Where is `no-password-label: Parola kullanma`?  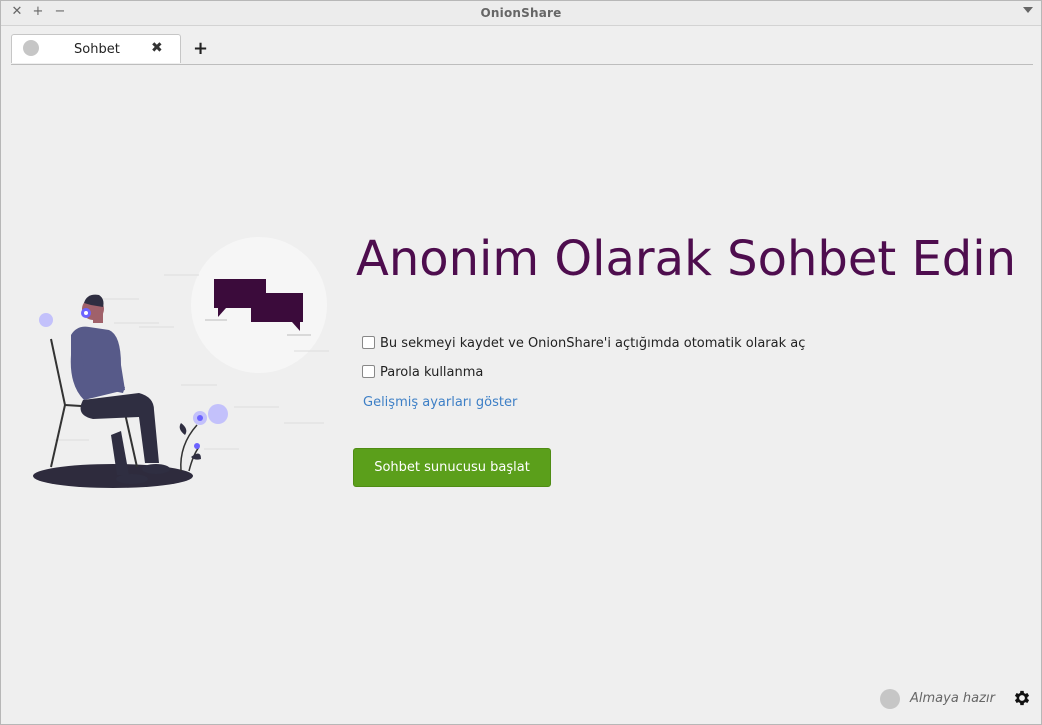
no-password-label: Parola kullanma is located at coordinates (432, 372).